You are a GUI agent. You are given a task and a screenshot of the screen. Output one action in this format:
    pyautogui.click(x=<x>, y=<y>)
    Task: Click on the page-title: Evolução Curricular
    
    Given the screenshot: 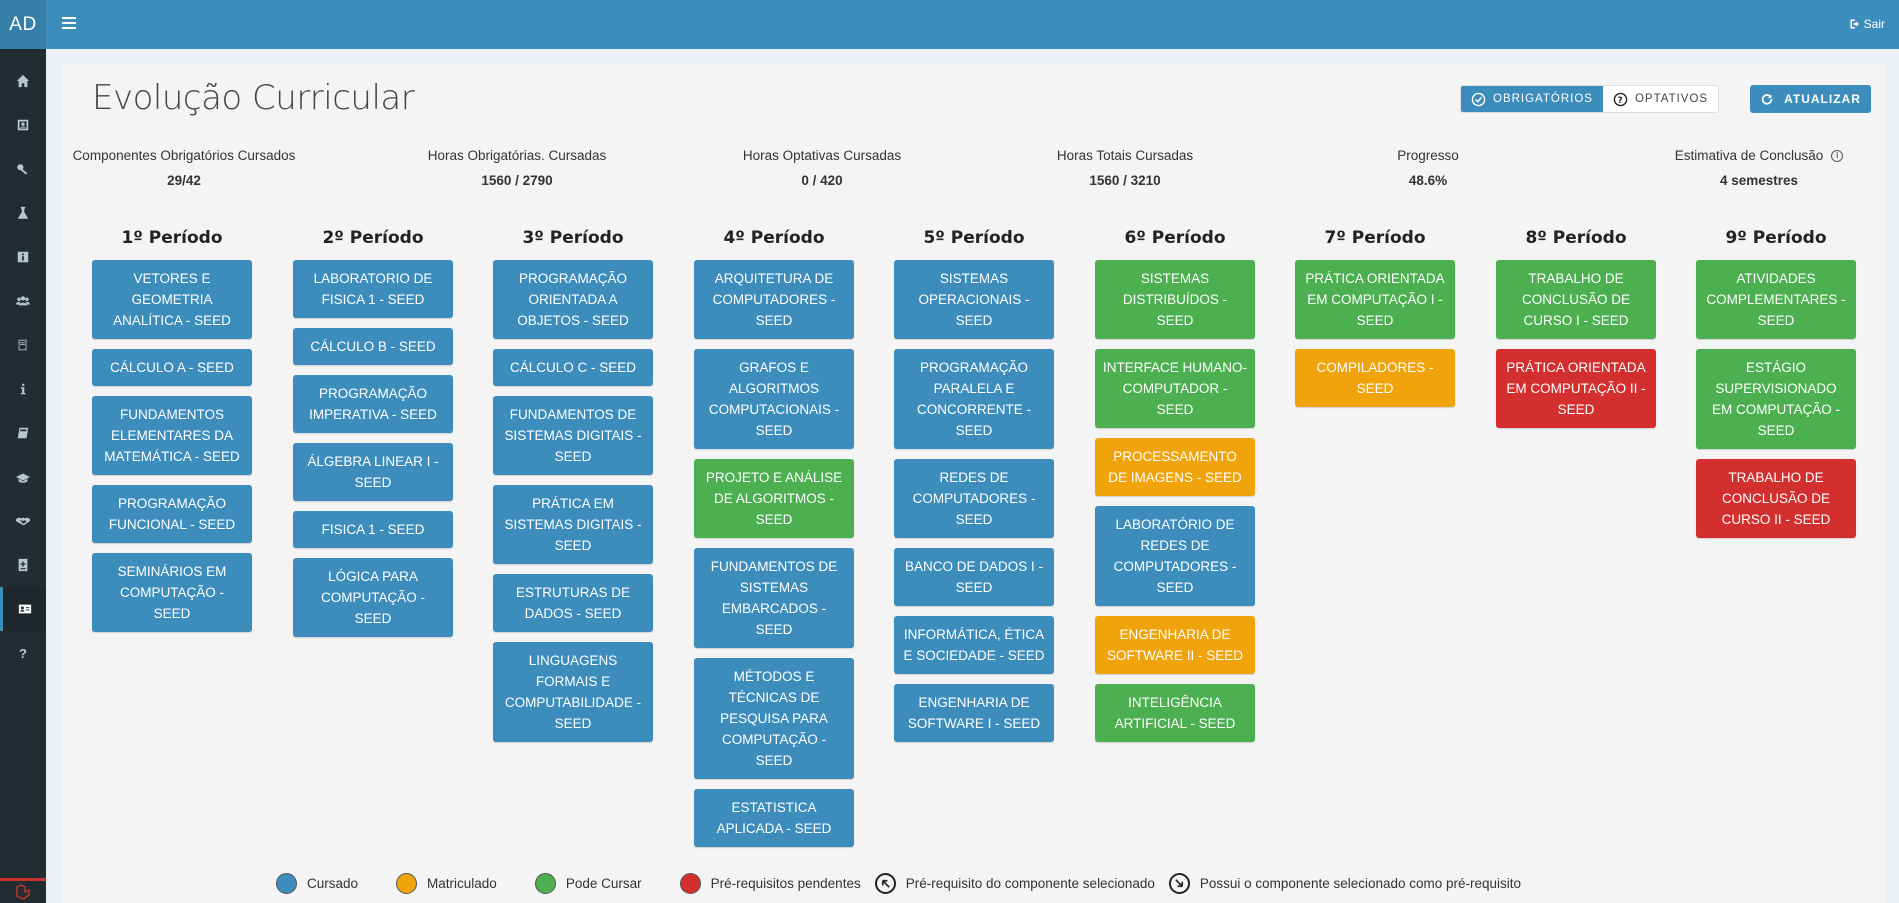 What is the action you would take?
    pyautogui.click(x=253, y=98)
    